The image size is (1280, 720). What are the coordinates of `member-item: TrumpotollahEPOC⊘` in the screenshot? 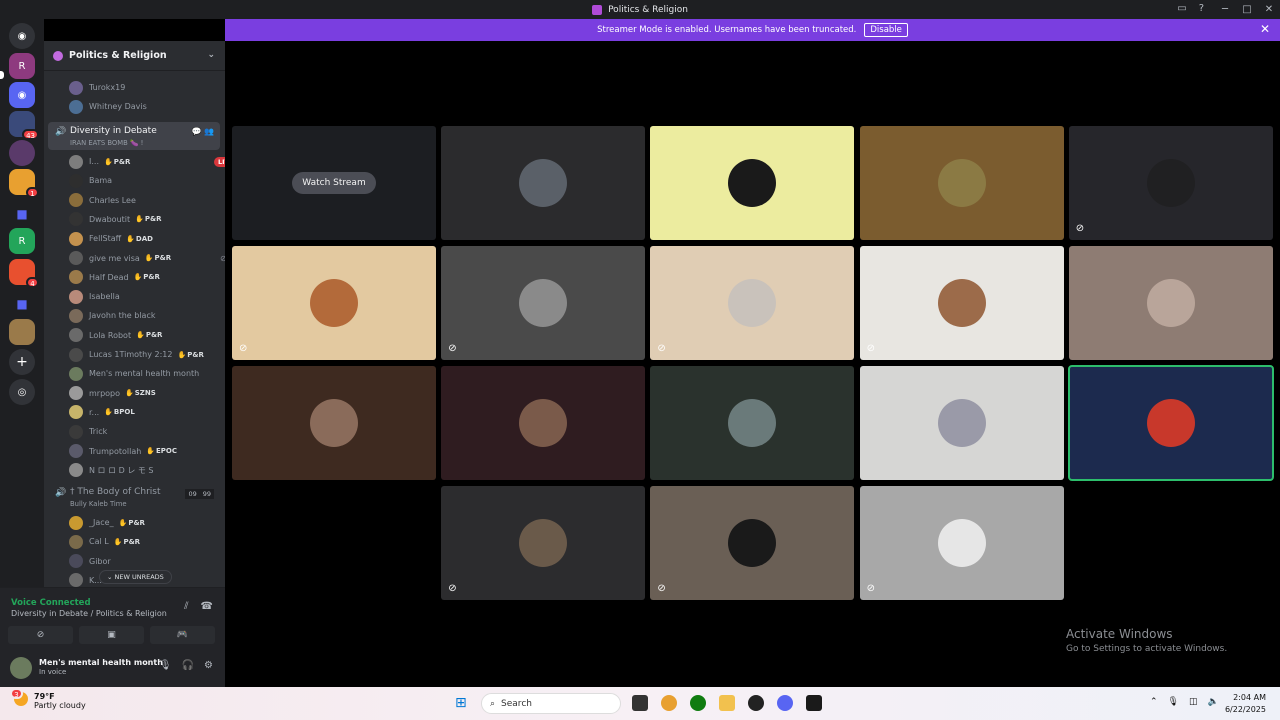 It's located at (147, 451).